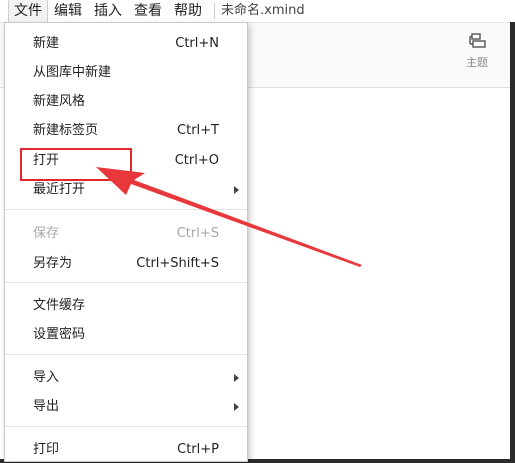  Describe the element at coordinates (76, 164) in the screenshot. I see `annotation-highlight-box` at that location.